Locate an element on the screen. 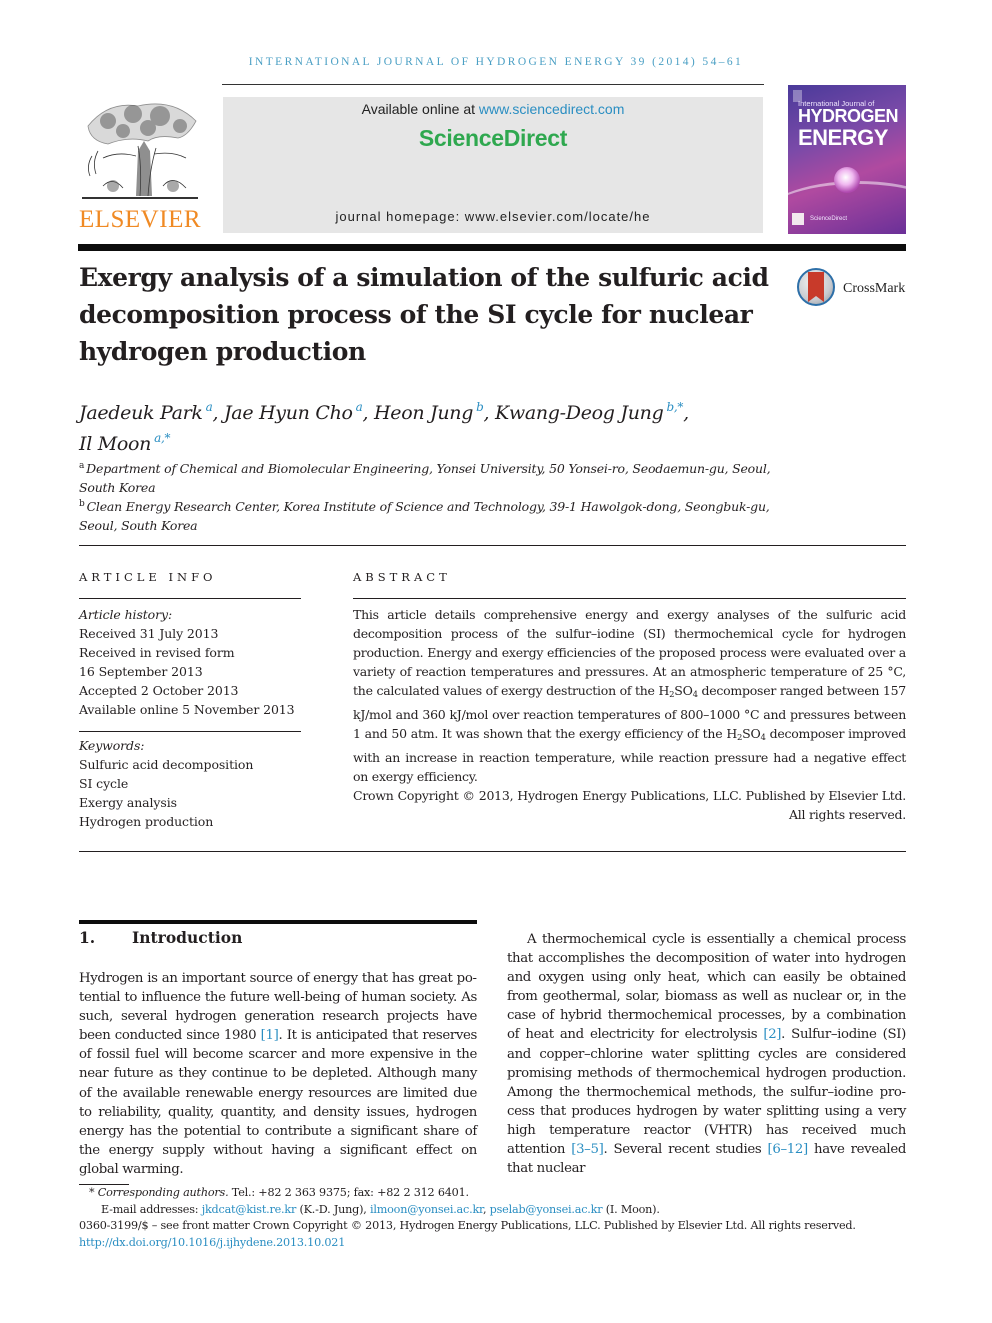  header-thick-rule is located at coordinates (492, 247).